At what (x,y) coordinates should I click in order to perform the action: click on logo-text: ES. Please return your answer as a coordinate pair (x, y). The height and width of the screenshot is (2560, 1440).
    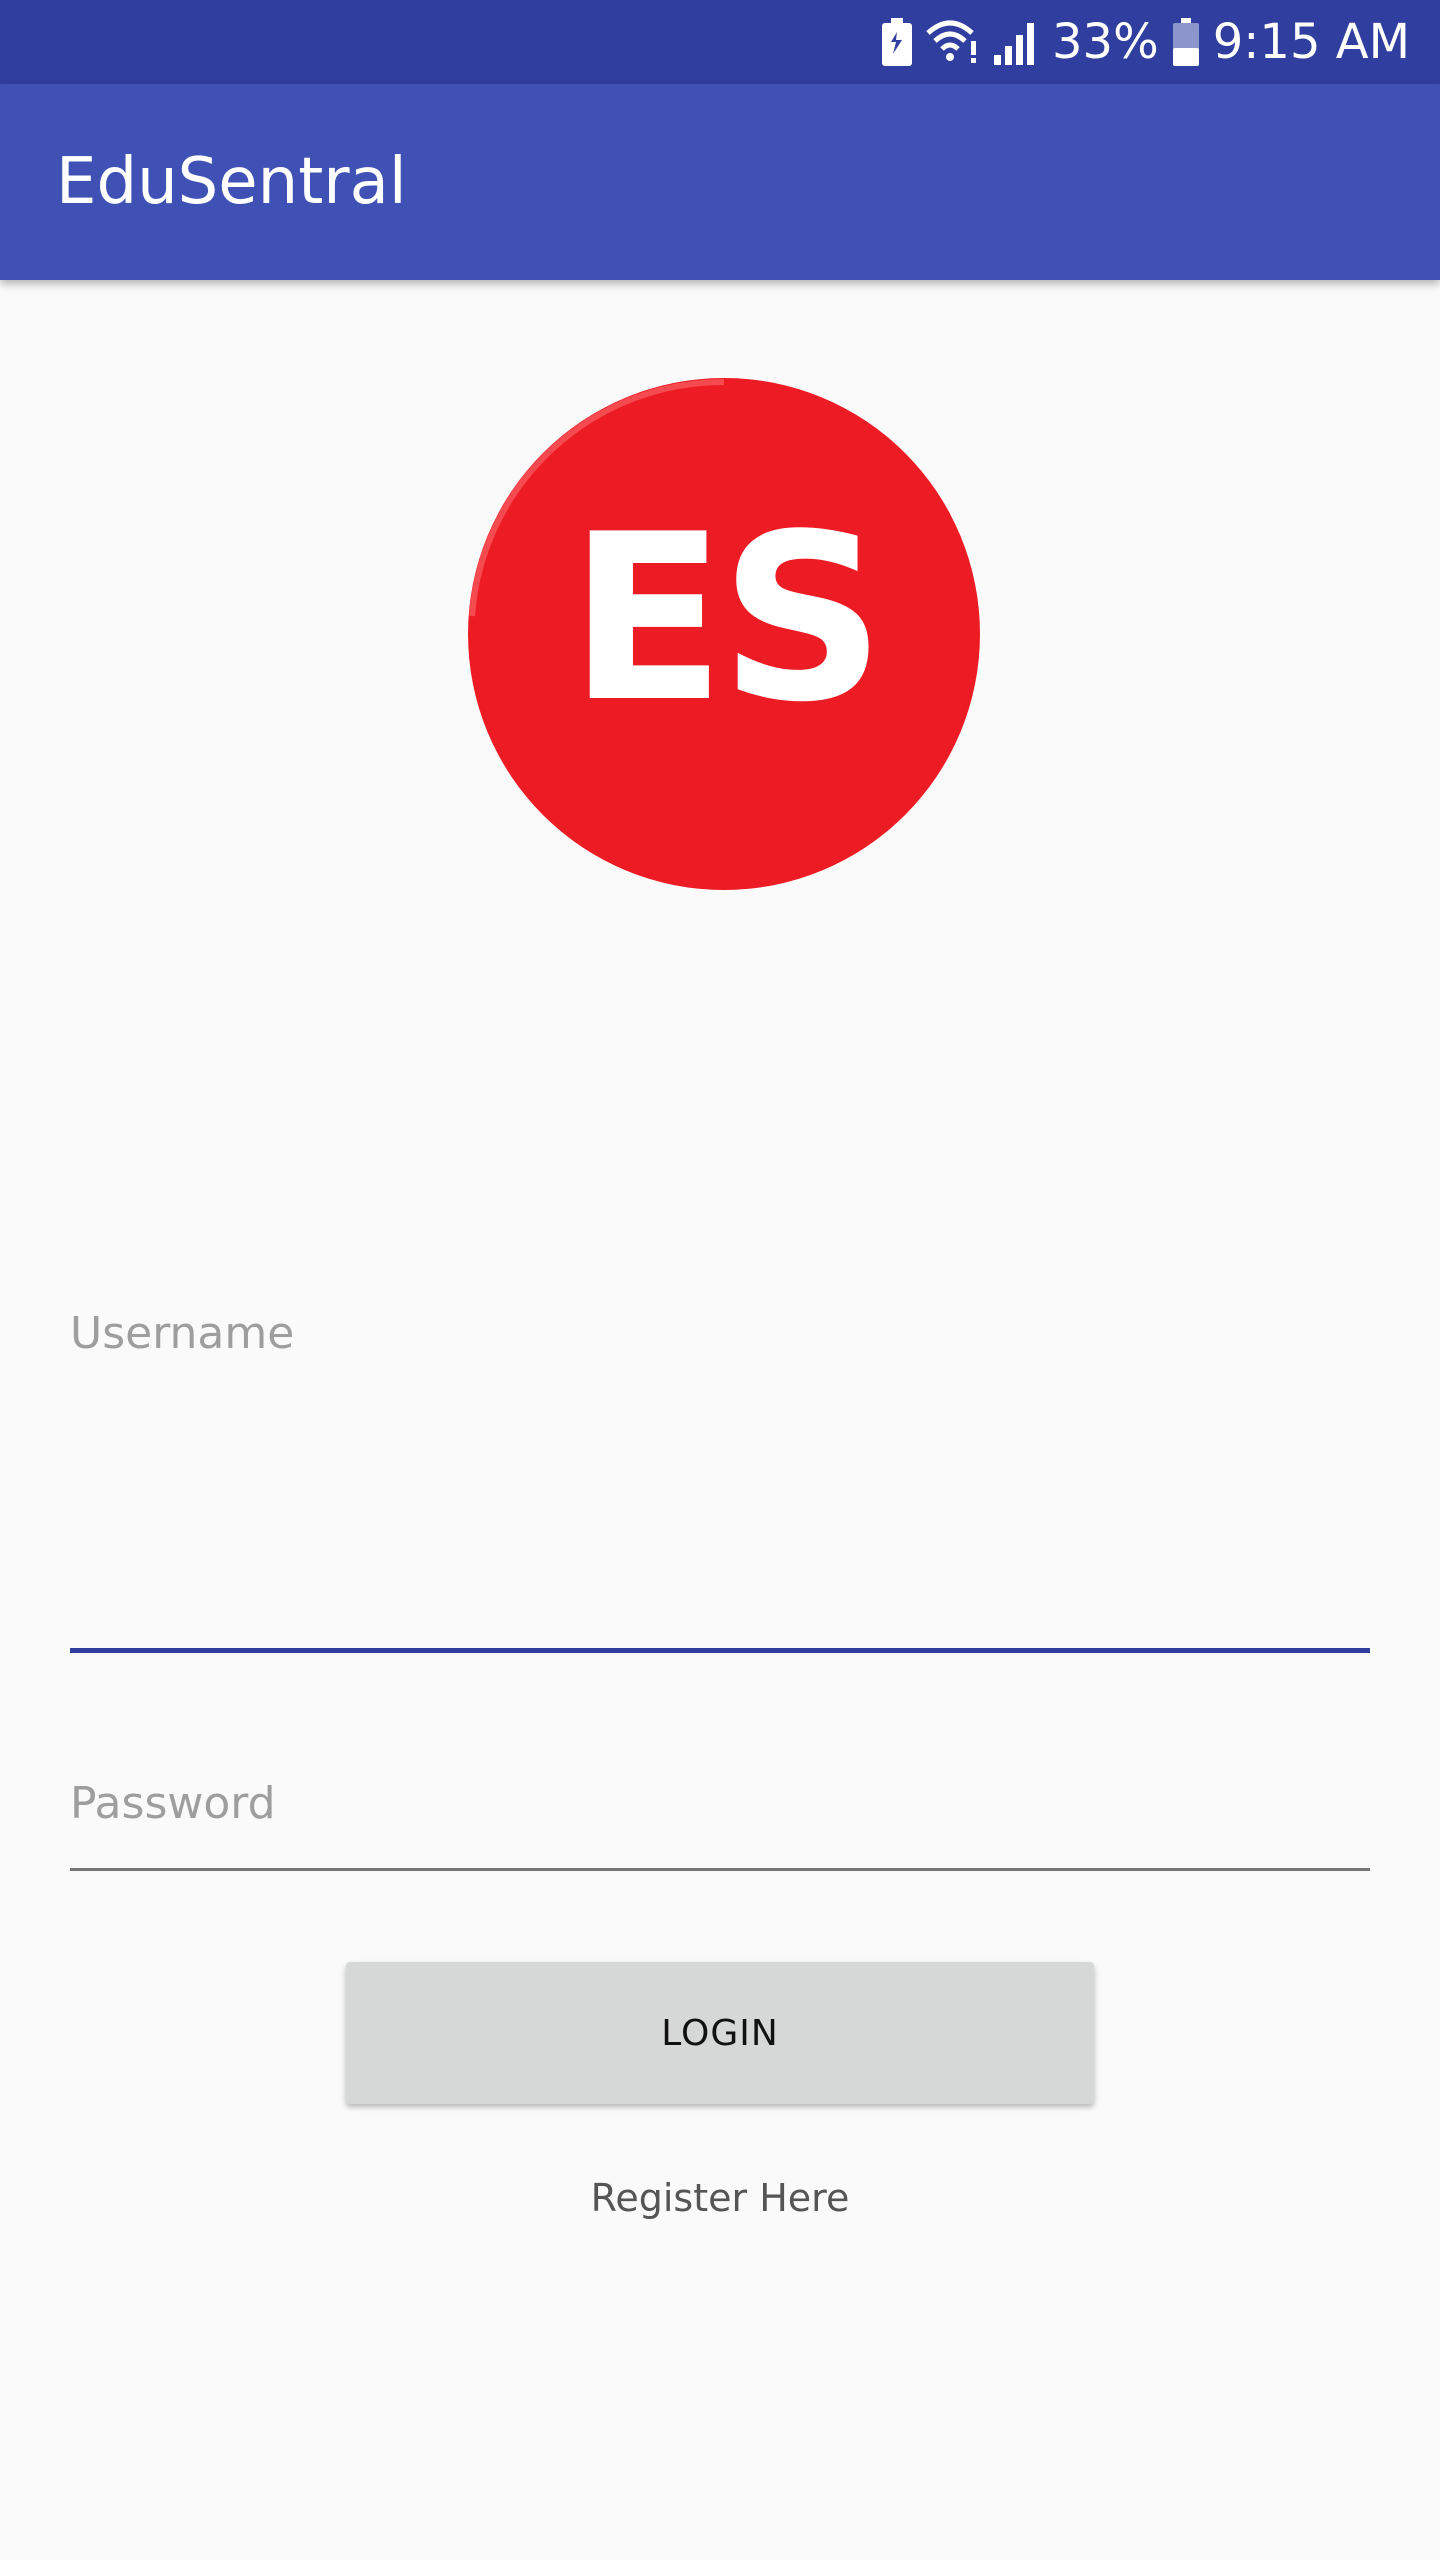
    Looking at the image, I should click on (724, 619).